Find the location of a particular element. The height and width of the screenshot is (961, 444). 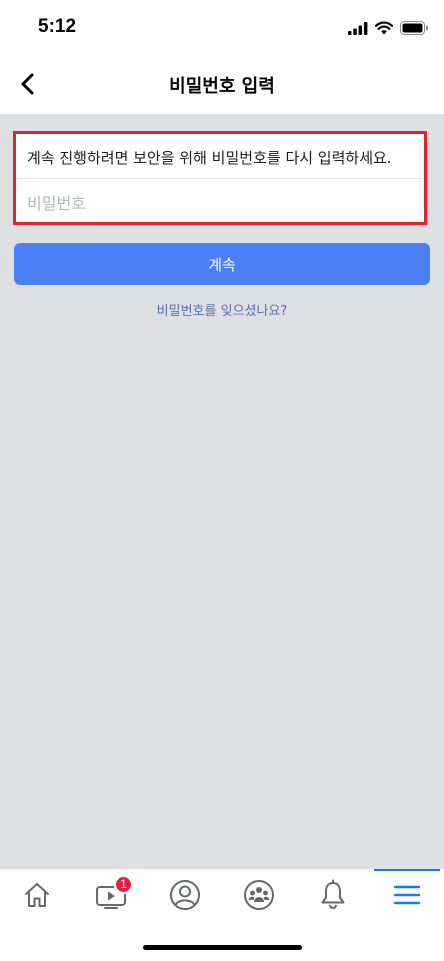

home-indicator is located at coordinates (222, 947).